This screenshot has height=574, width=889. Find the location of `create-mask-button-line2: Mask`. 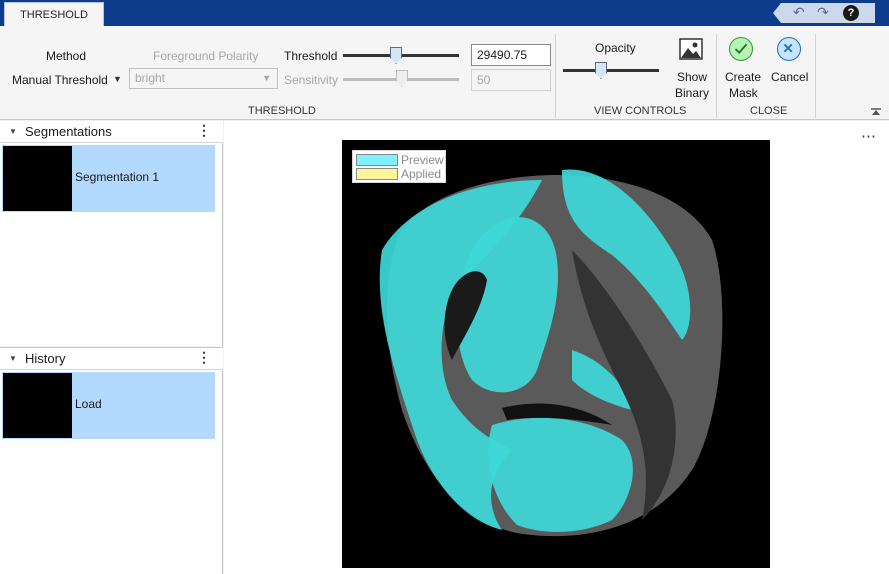

create-mask-button-line2: Mask is located at coordinates (743, 93).